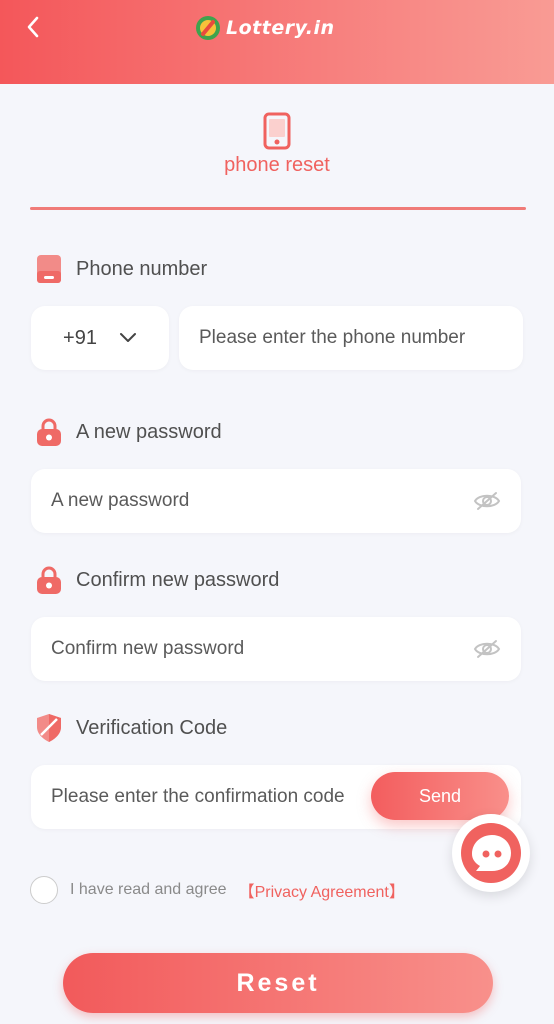 The height and width of the screenshot is (1024, 554). I want to click on top-header: Lottery.in, so click(277, 42).